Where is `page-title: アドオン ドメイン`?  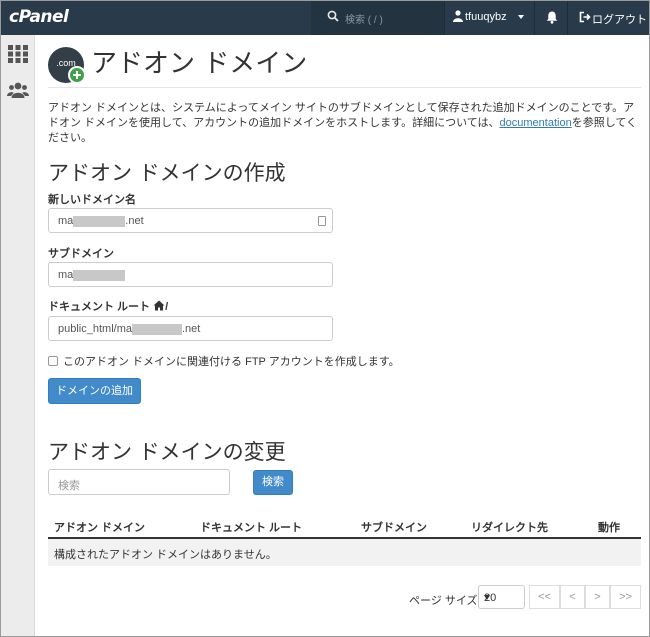
page-title: アドオン ドメイン is located at coordinates (199, 64).